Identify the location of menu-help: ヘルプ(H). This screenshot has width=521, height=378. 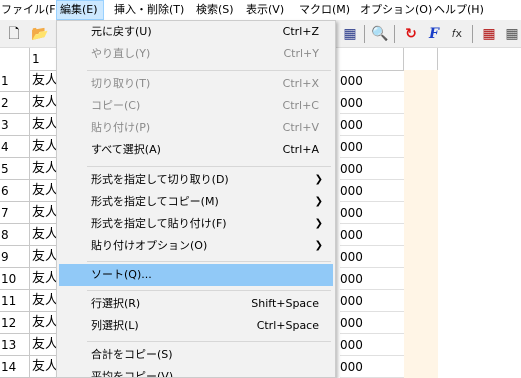
(459, 10).